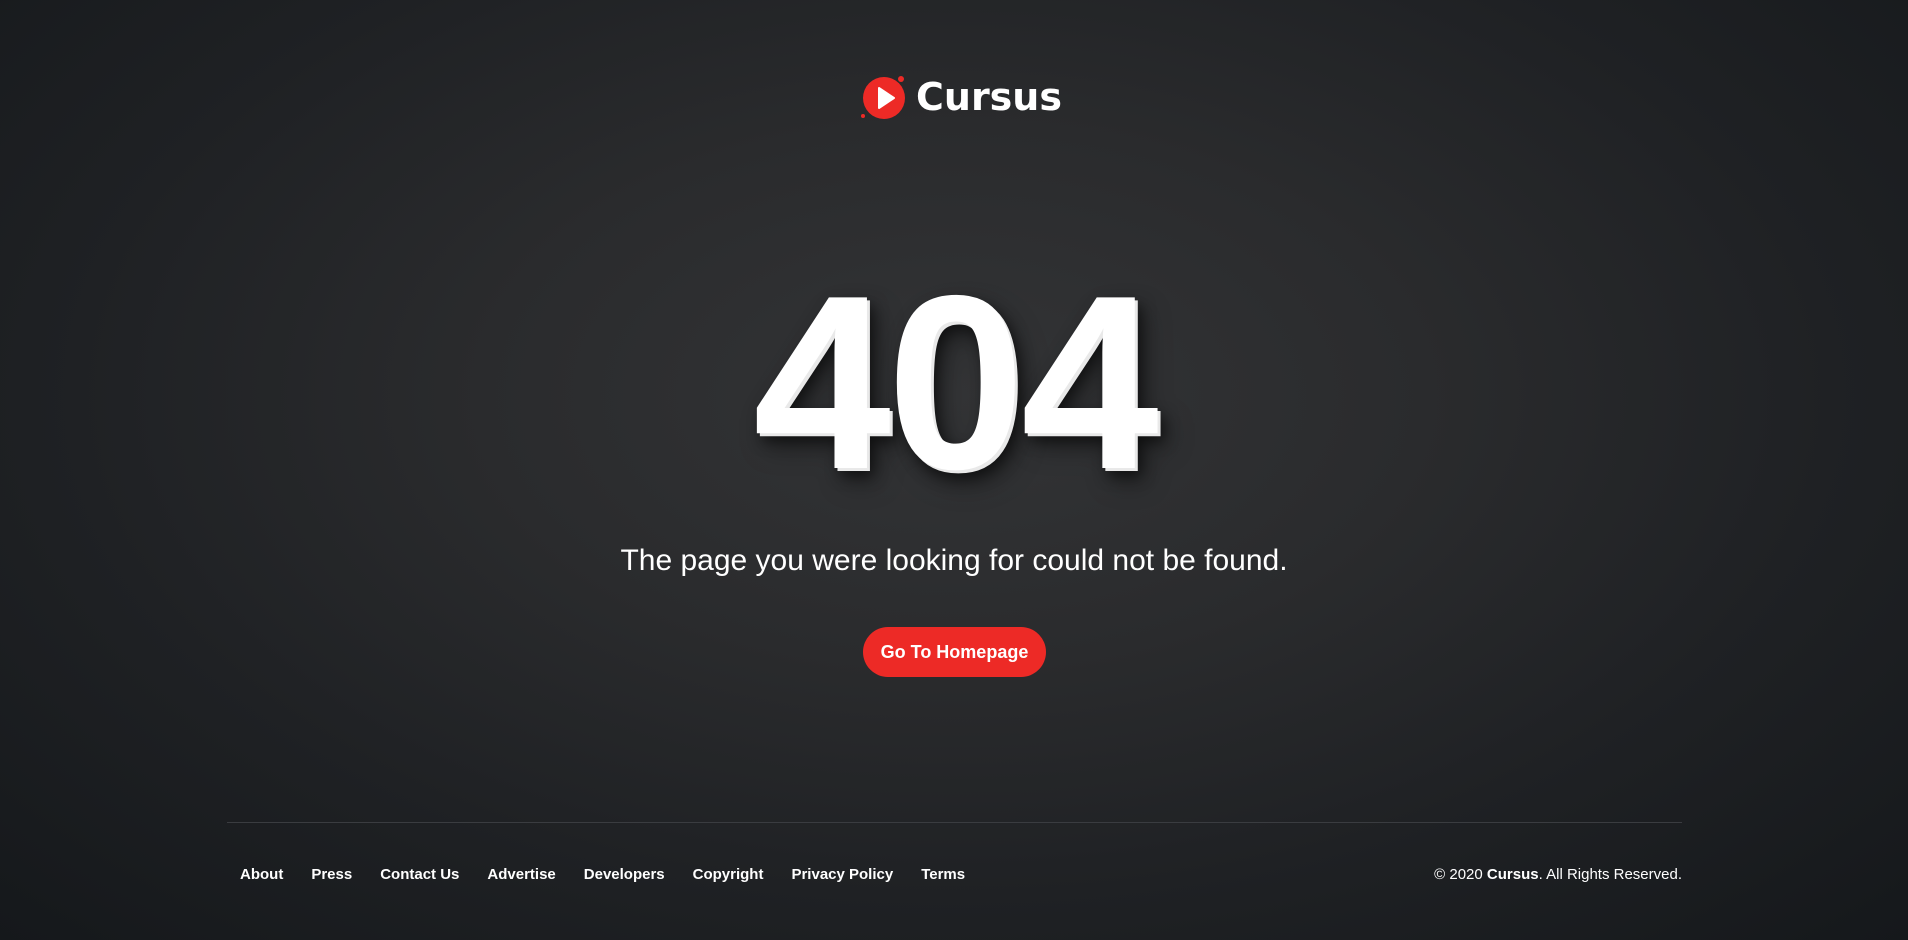 The width and height of the screenshot is (1908, 940). I want to click on footer-link-developers: Developers, so click(624, 874).